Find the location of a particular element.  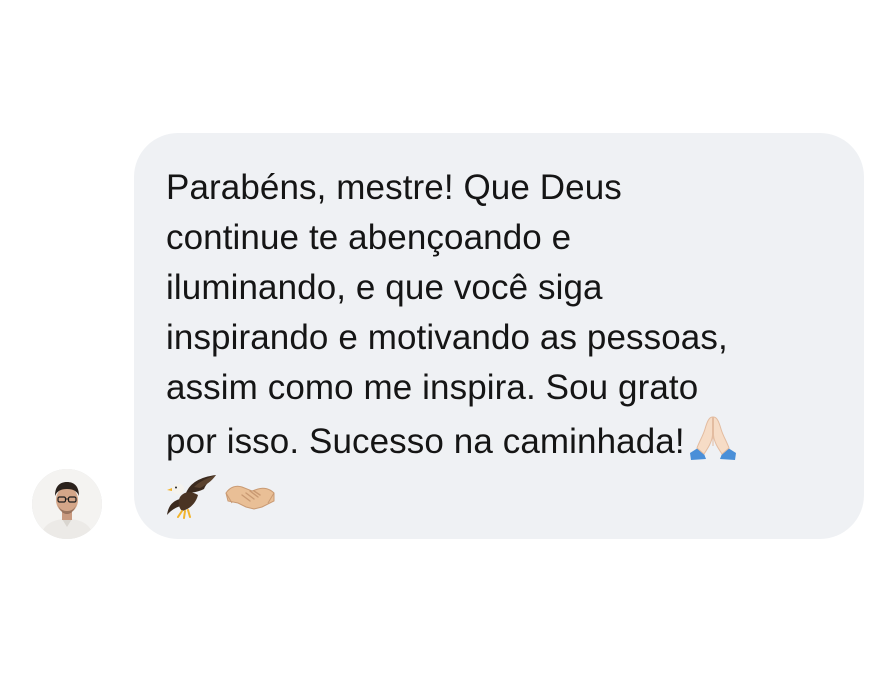

emoji-row is located at coordinates (503, 495).